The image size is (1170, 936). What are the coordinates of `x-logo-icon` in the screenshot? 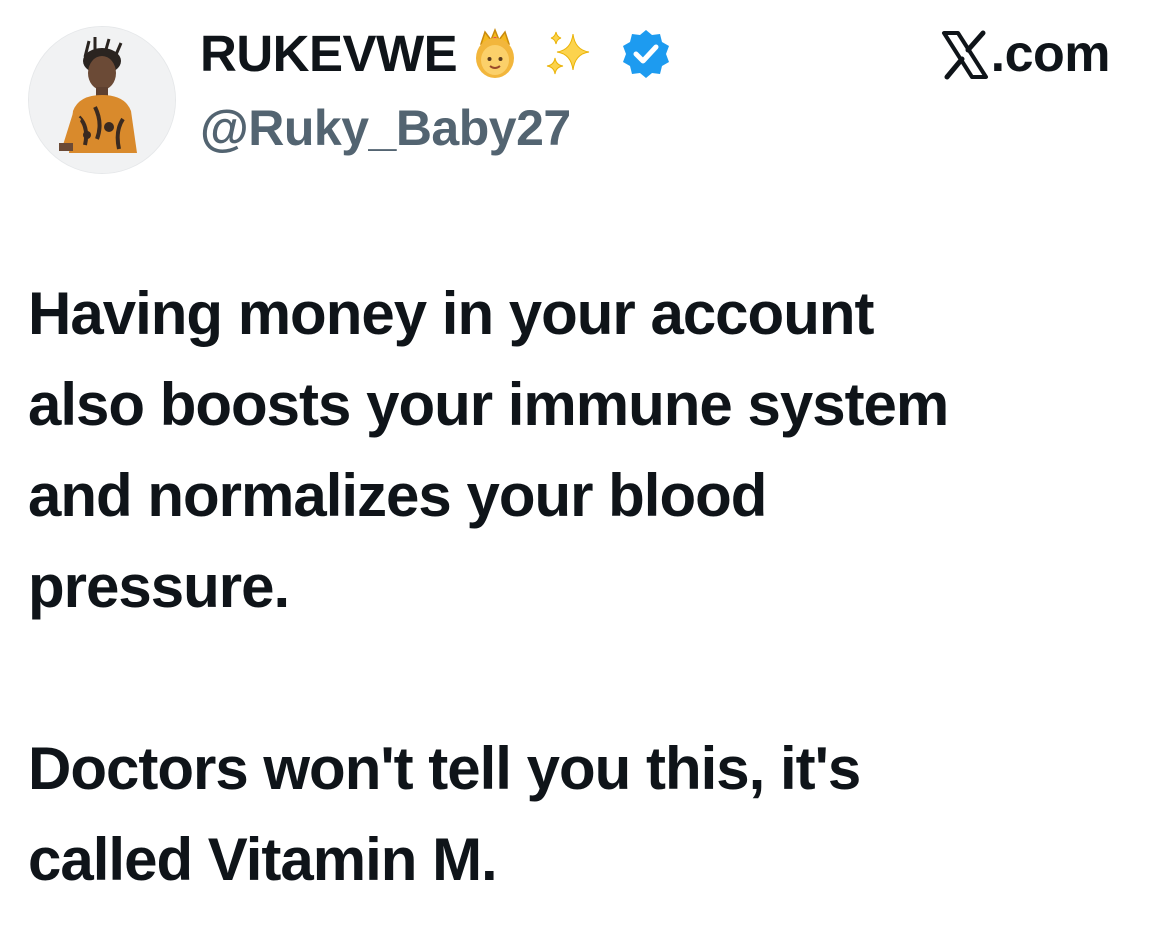 It's located at (965, 55).